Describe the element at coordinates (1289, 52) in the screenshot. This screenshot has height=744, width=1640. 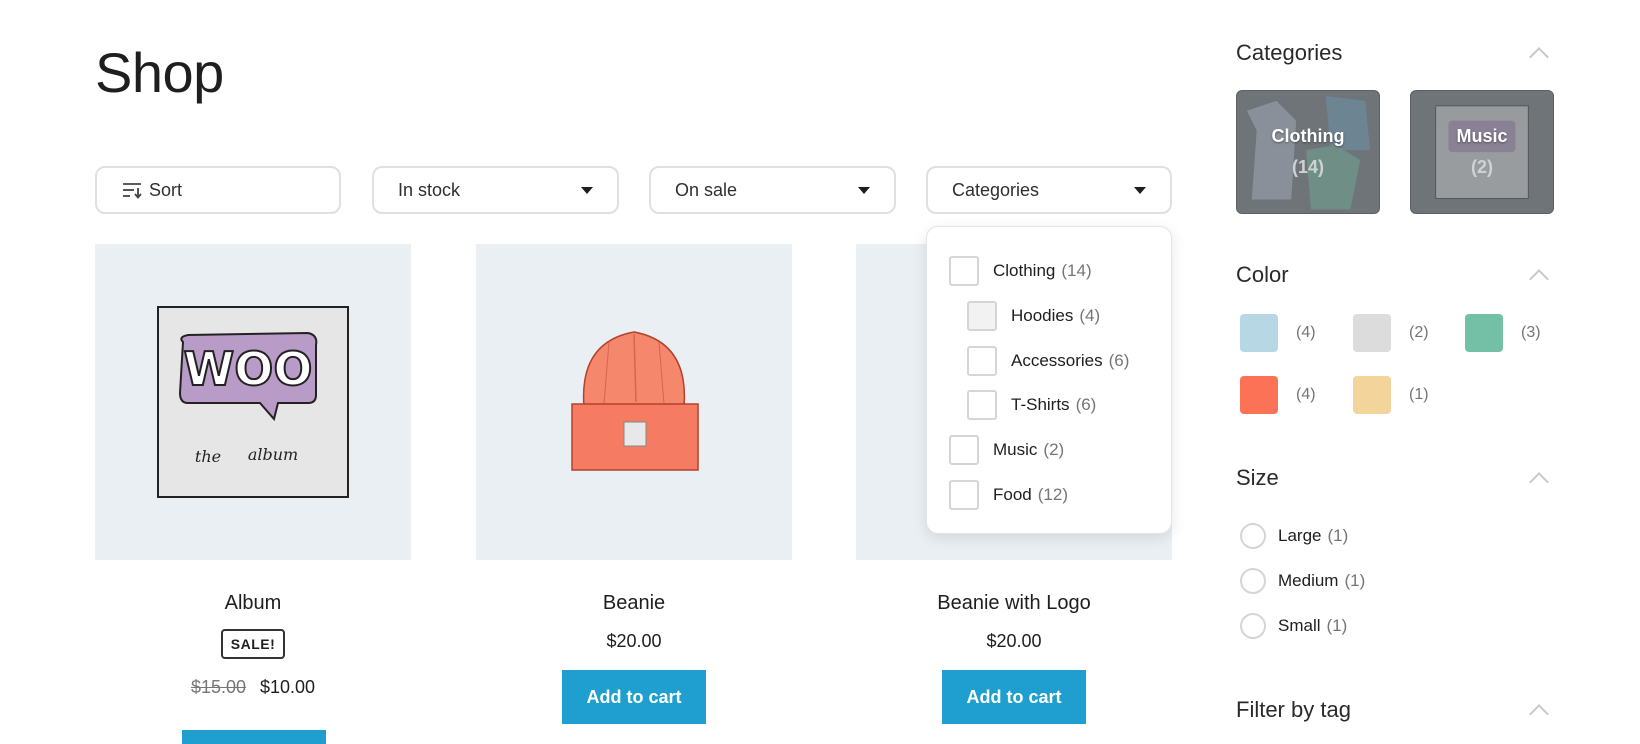
I see `categories-widget-title: Categories` at that location.